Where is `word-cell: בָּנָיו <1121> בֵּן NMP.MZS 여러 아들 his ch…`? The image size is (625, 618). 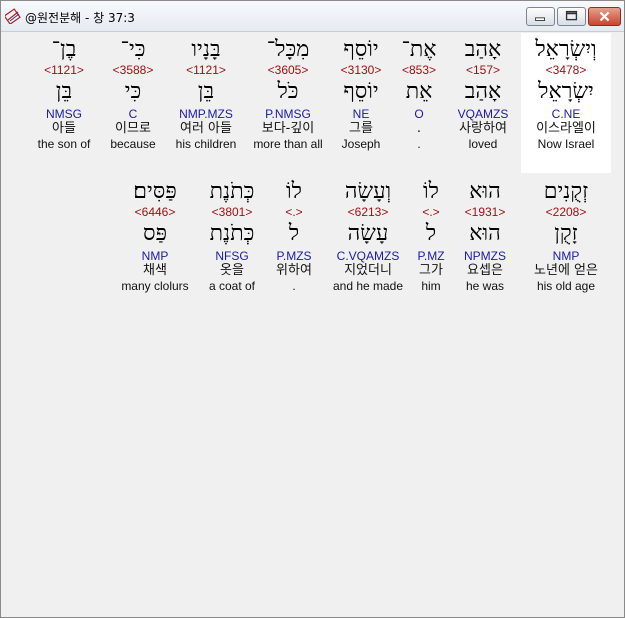 word-cell: בָּנָיו <1121> בֵּן NMP.MZS 여러 아들 his ch… is located at coordinates (206, 94).